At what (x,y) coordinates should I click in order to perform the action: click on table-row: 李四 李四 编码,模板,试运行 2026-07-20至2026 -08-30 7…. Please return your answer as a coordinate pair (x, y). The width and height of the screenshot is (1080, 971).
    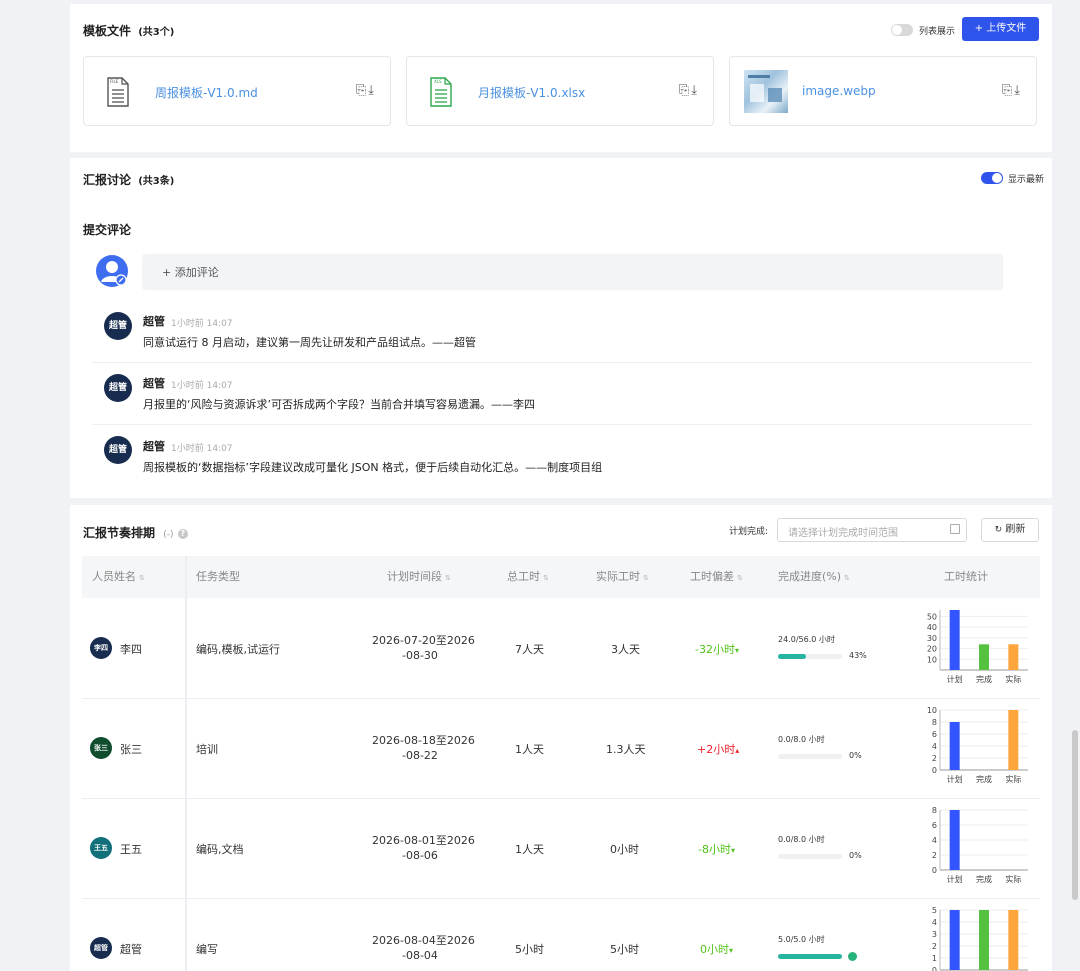
    Looking at the image, I should click on (561, 648).